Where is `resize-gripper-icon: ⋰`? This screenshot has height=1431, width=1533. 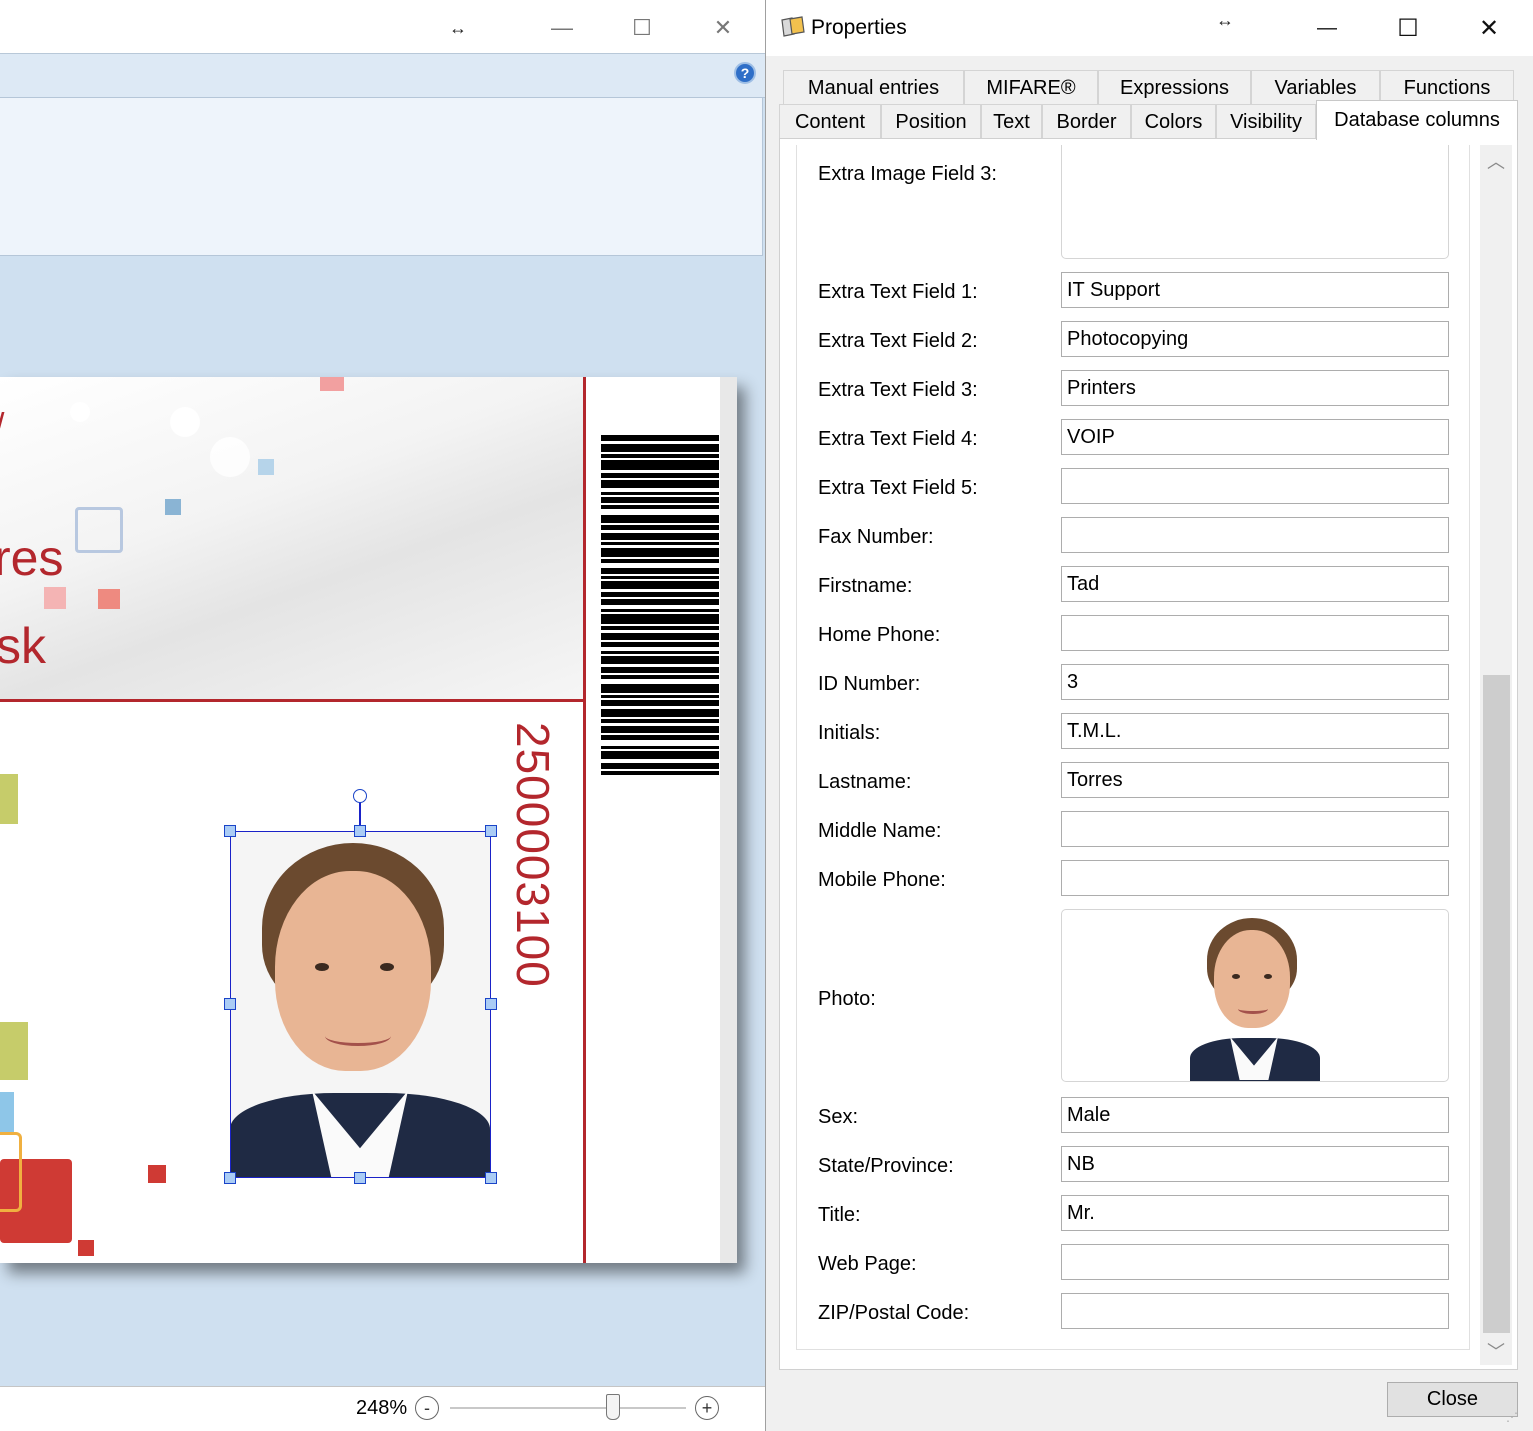 resize-gripper-icon: ⋰ is located at coordinates (1512, 1417).